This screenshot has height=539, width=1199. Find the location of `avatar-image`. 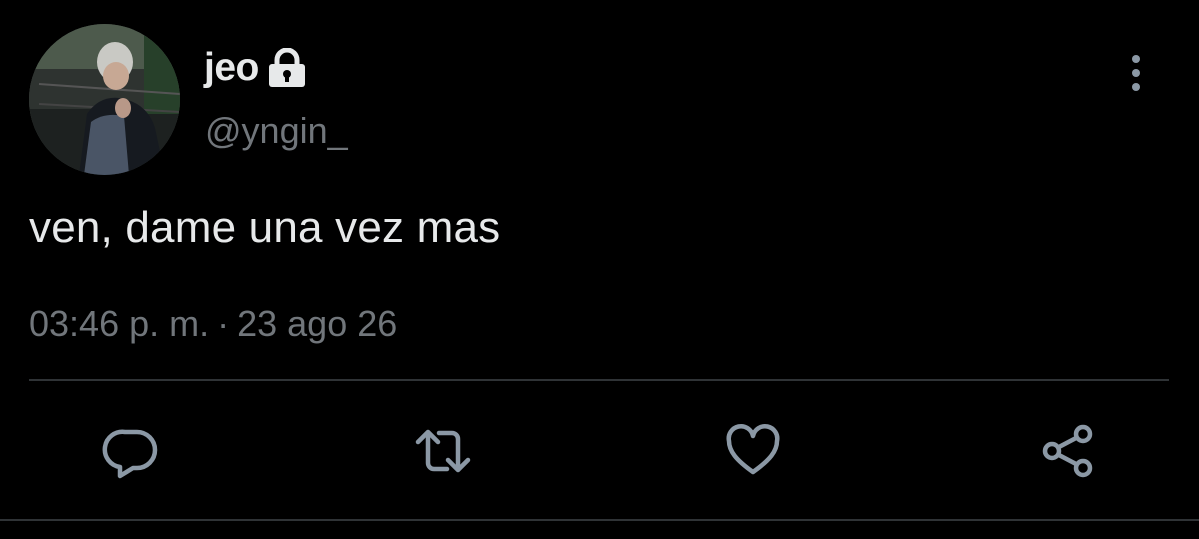

avatar-image is located at coordinates (104, 99).